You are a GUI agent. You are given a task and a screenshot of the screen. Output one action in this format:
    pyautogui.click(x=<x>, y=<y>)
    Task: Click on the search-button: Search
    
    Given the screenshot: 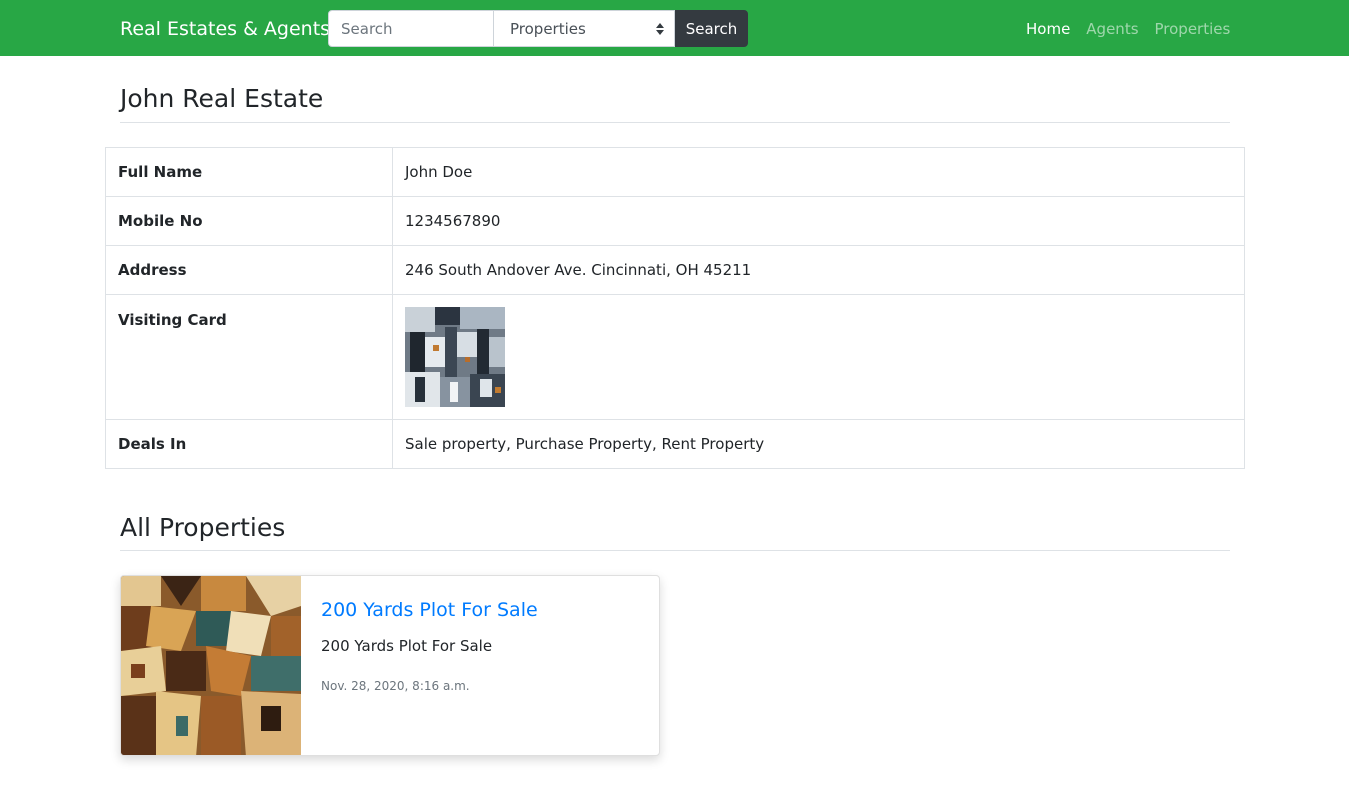 What is the action you would take?
    pyautogui.click(x=711, y=28)
    